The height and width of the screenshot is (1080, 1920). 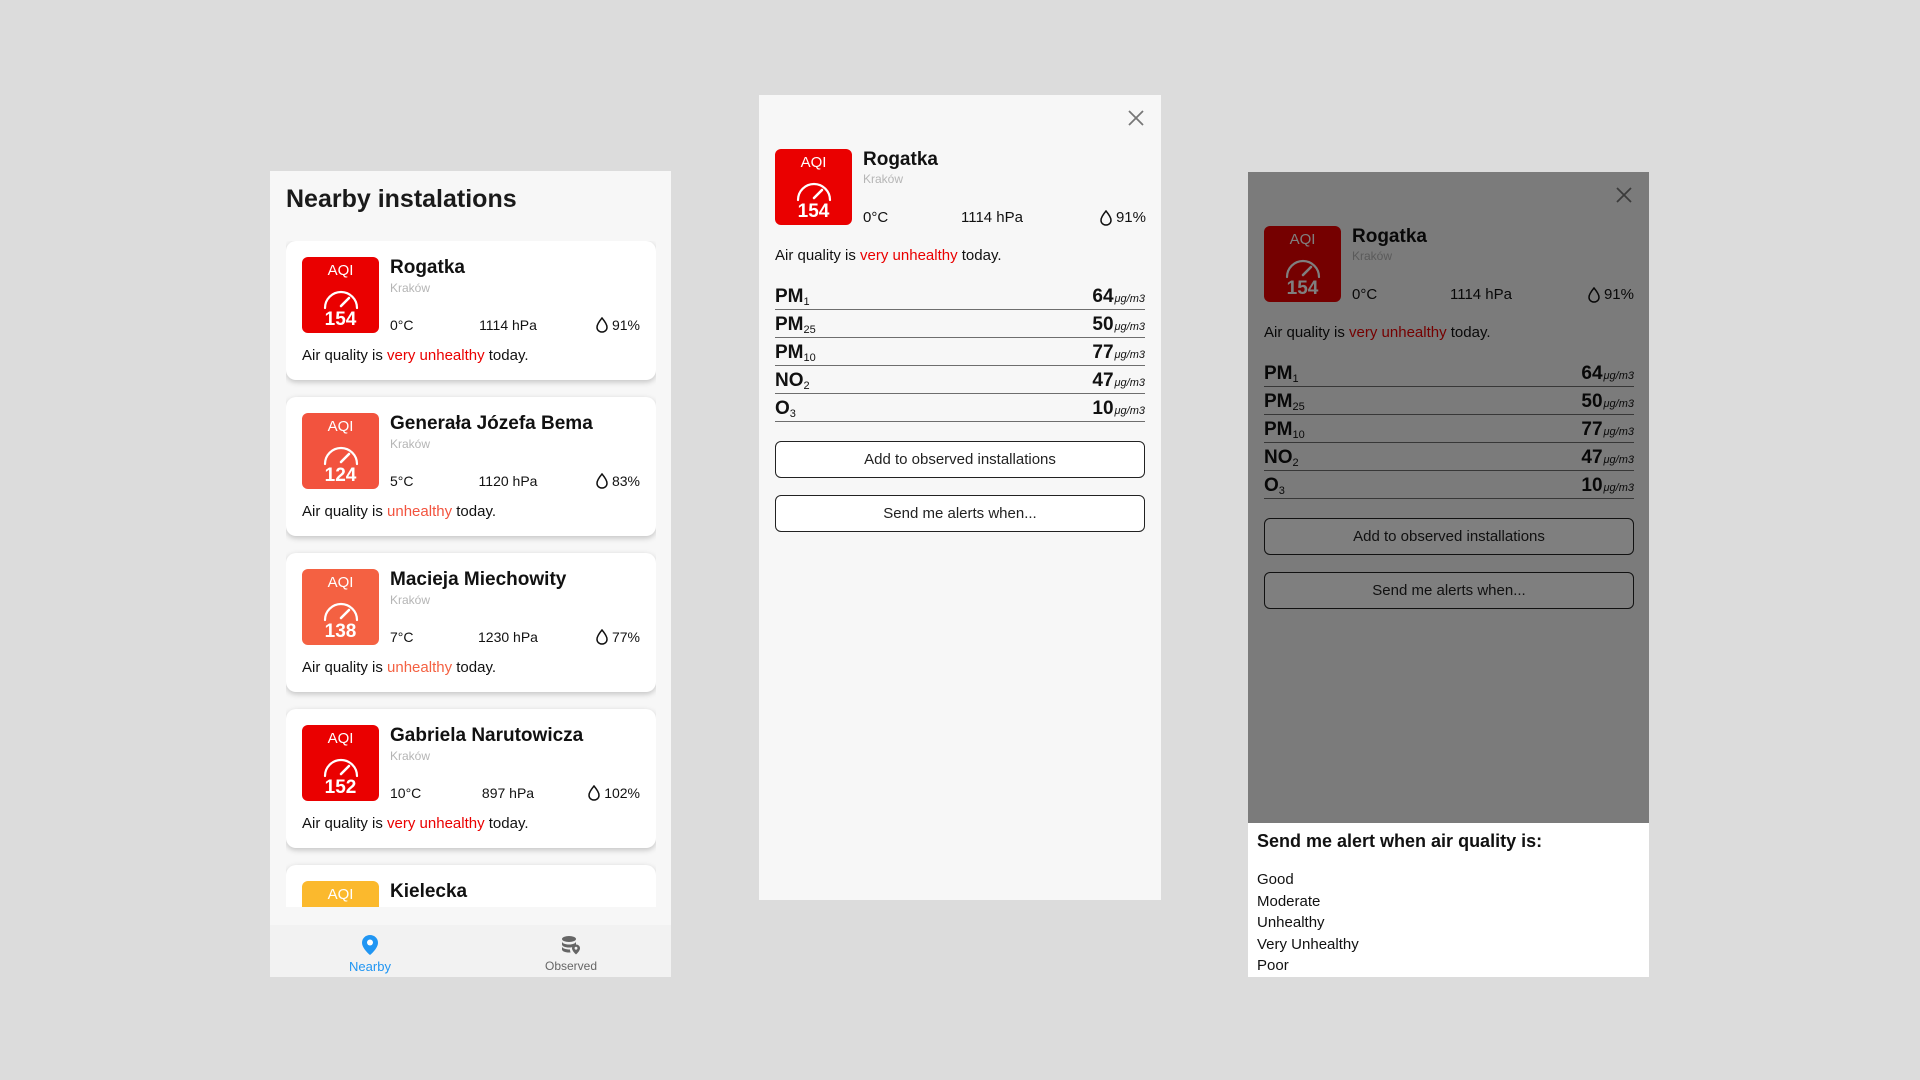 What do you see at coordinates (471, 886) in the screenshot?
I see `installation-card: AQI Kielecka Kraków` at bounding box center [471, 886].